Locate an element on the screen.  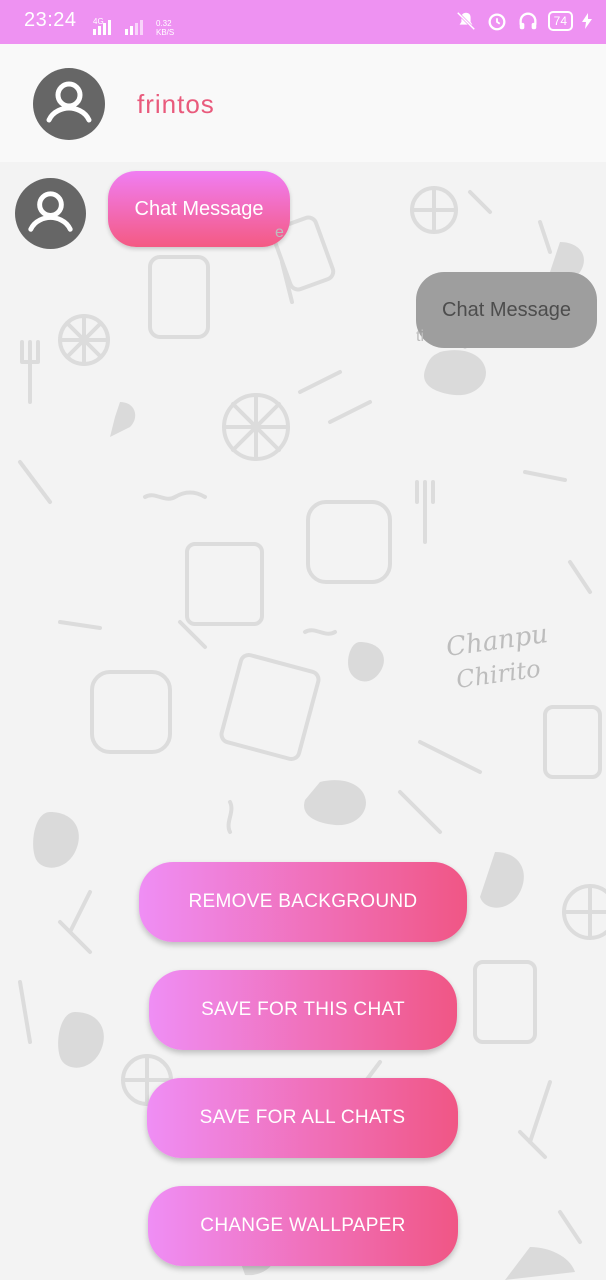
remove-background-button: REMOVE BACKGROUND is located at coordinates (303, 902).